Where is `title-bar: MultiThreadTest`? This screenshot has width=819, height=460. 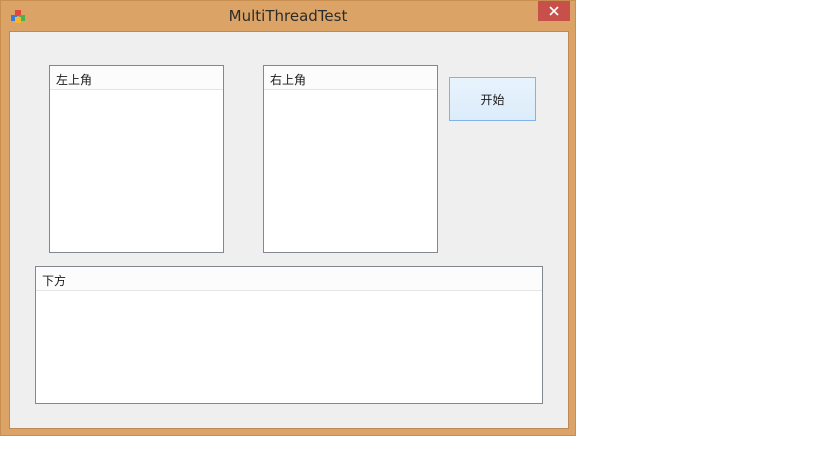 title-bar: MultiThreadTest is located at coordinates (288, 16).